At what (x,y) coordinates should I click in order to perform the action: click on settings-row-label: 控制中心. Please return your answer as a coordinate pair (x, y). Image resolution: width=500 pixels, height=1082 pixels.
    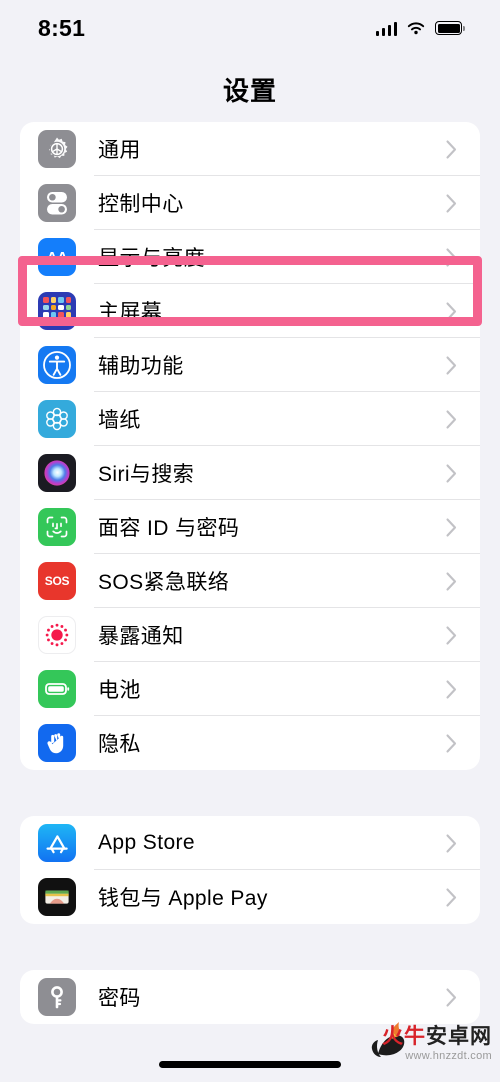
    Looking at the image, I should click on (141, 204).